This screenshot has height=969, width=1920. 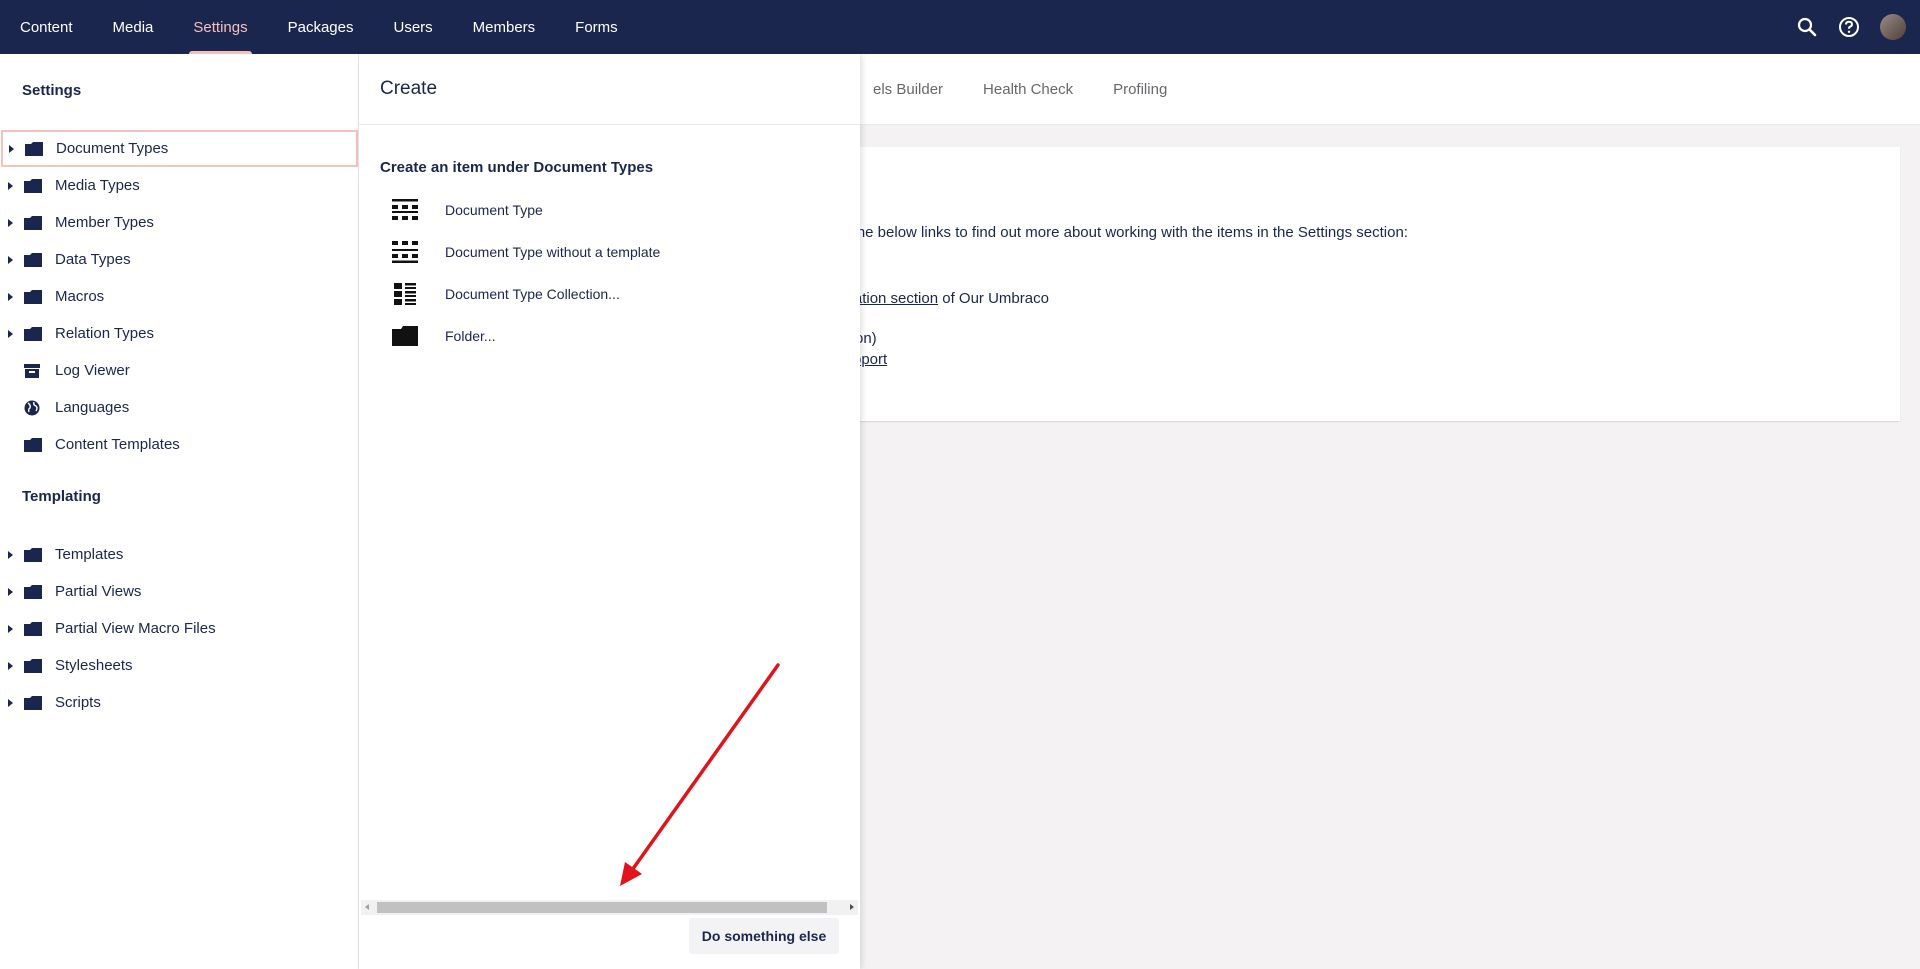 I want to click on nav-packages: Packages, so click(x=321, y=27).